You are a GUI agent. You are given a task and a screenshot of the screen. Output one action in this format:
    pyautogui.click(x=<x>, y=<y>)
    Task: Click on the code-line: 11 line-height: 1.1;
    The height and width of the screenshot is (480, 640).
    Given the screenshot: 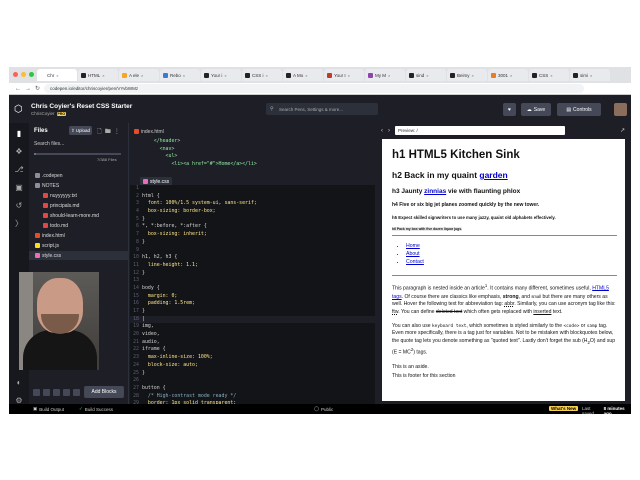 What is the action you would take?
    pyautogui.click(x=252, y=266)
    